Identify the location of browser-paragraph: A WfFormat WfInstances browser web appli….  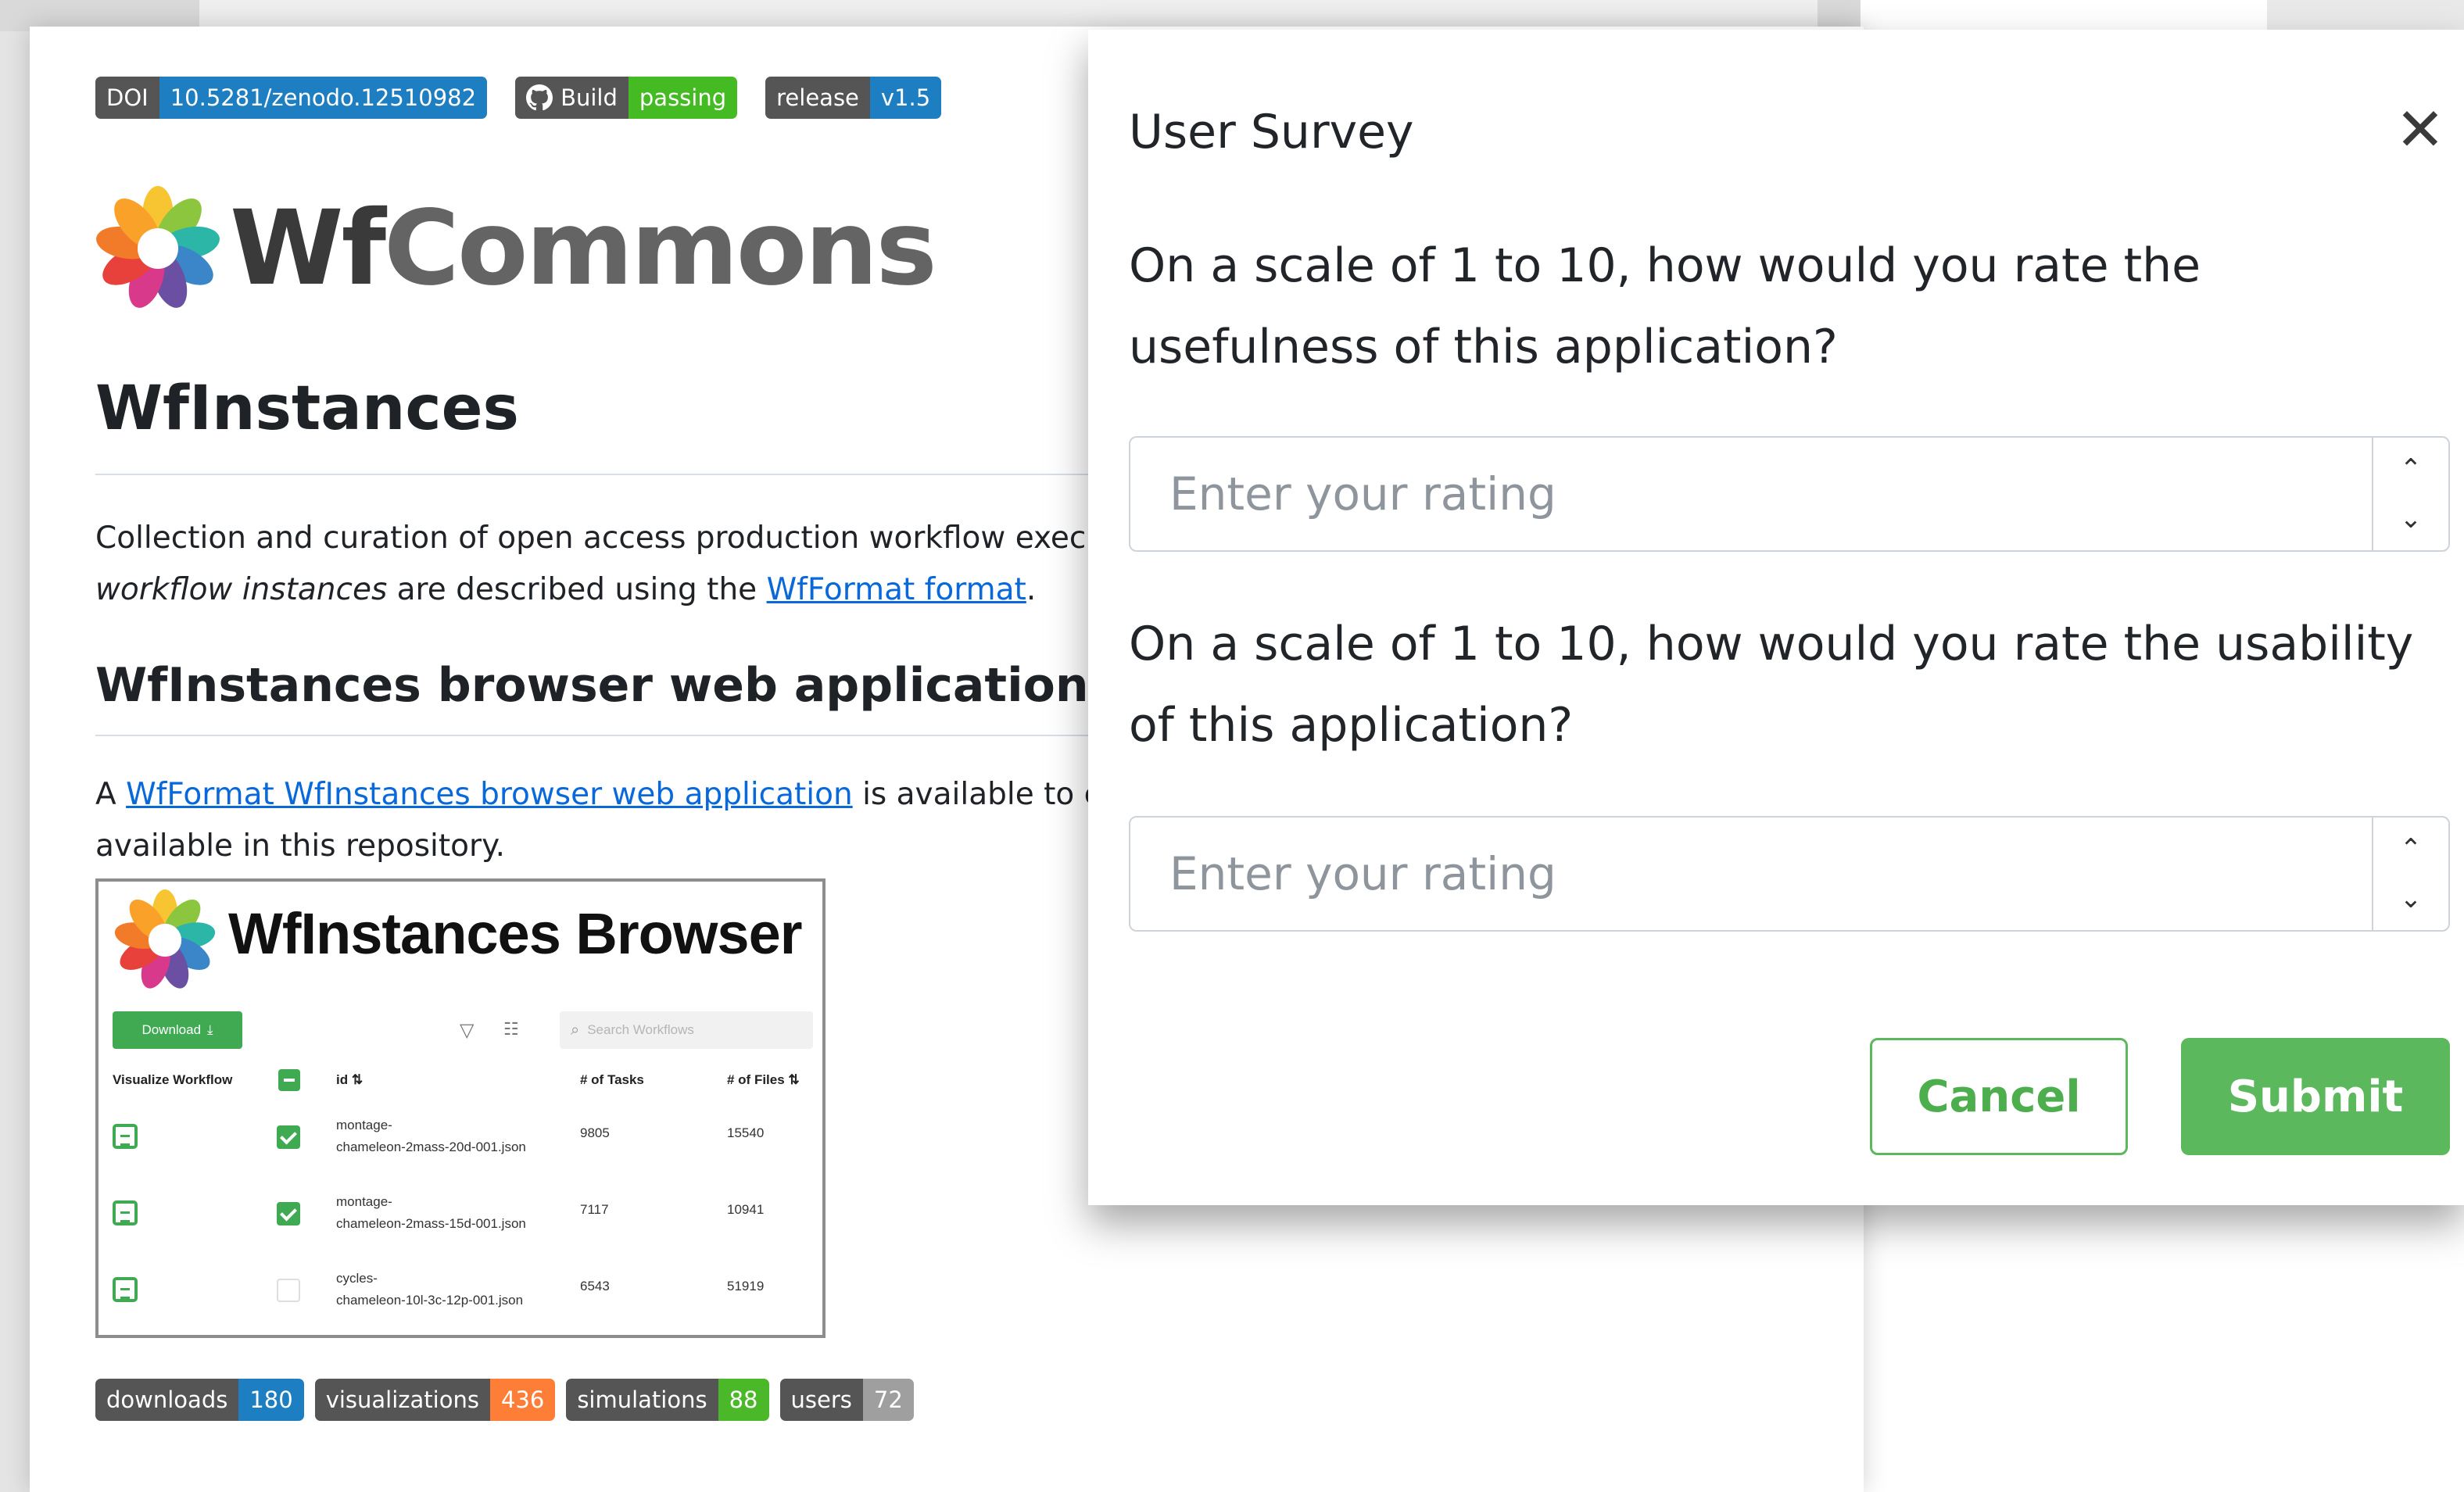
(616, 820).